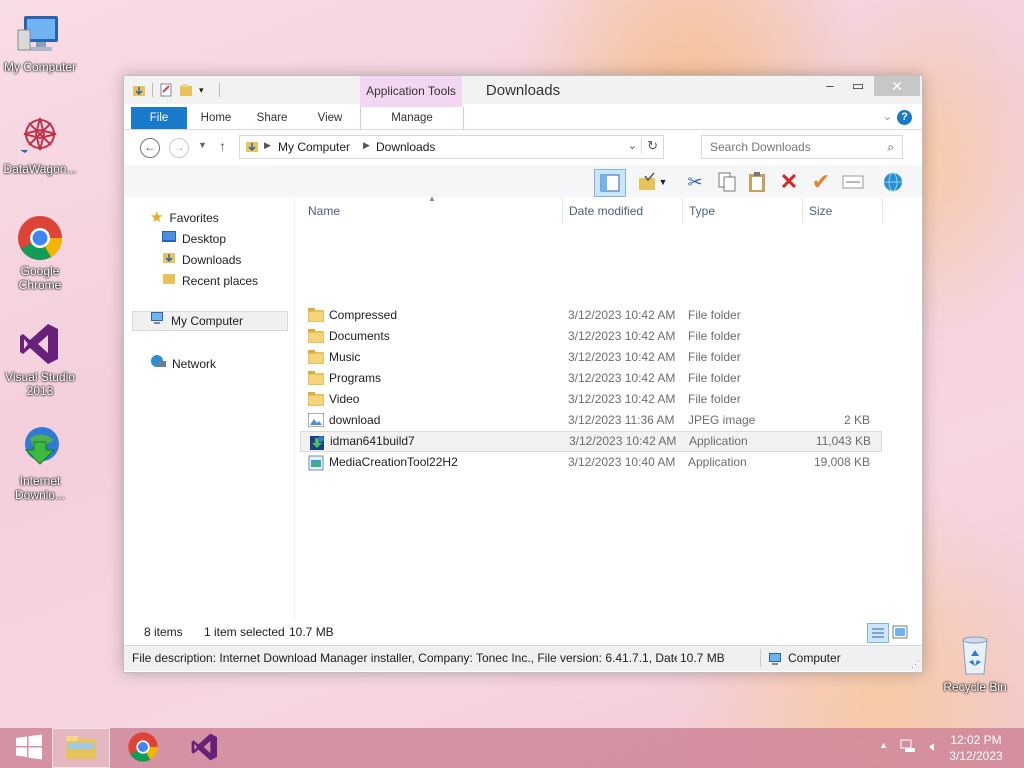  What do you see at coordinates (159, 118) in the screenshot?
I see `tab-file: File` at bounding box center [159, 118].